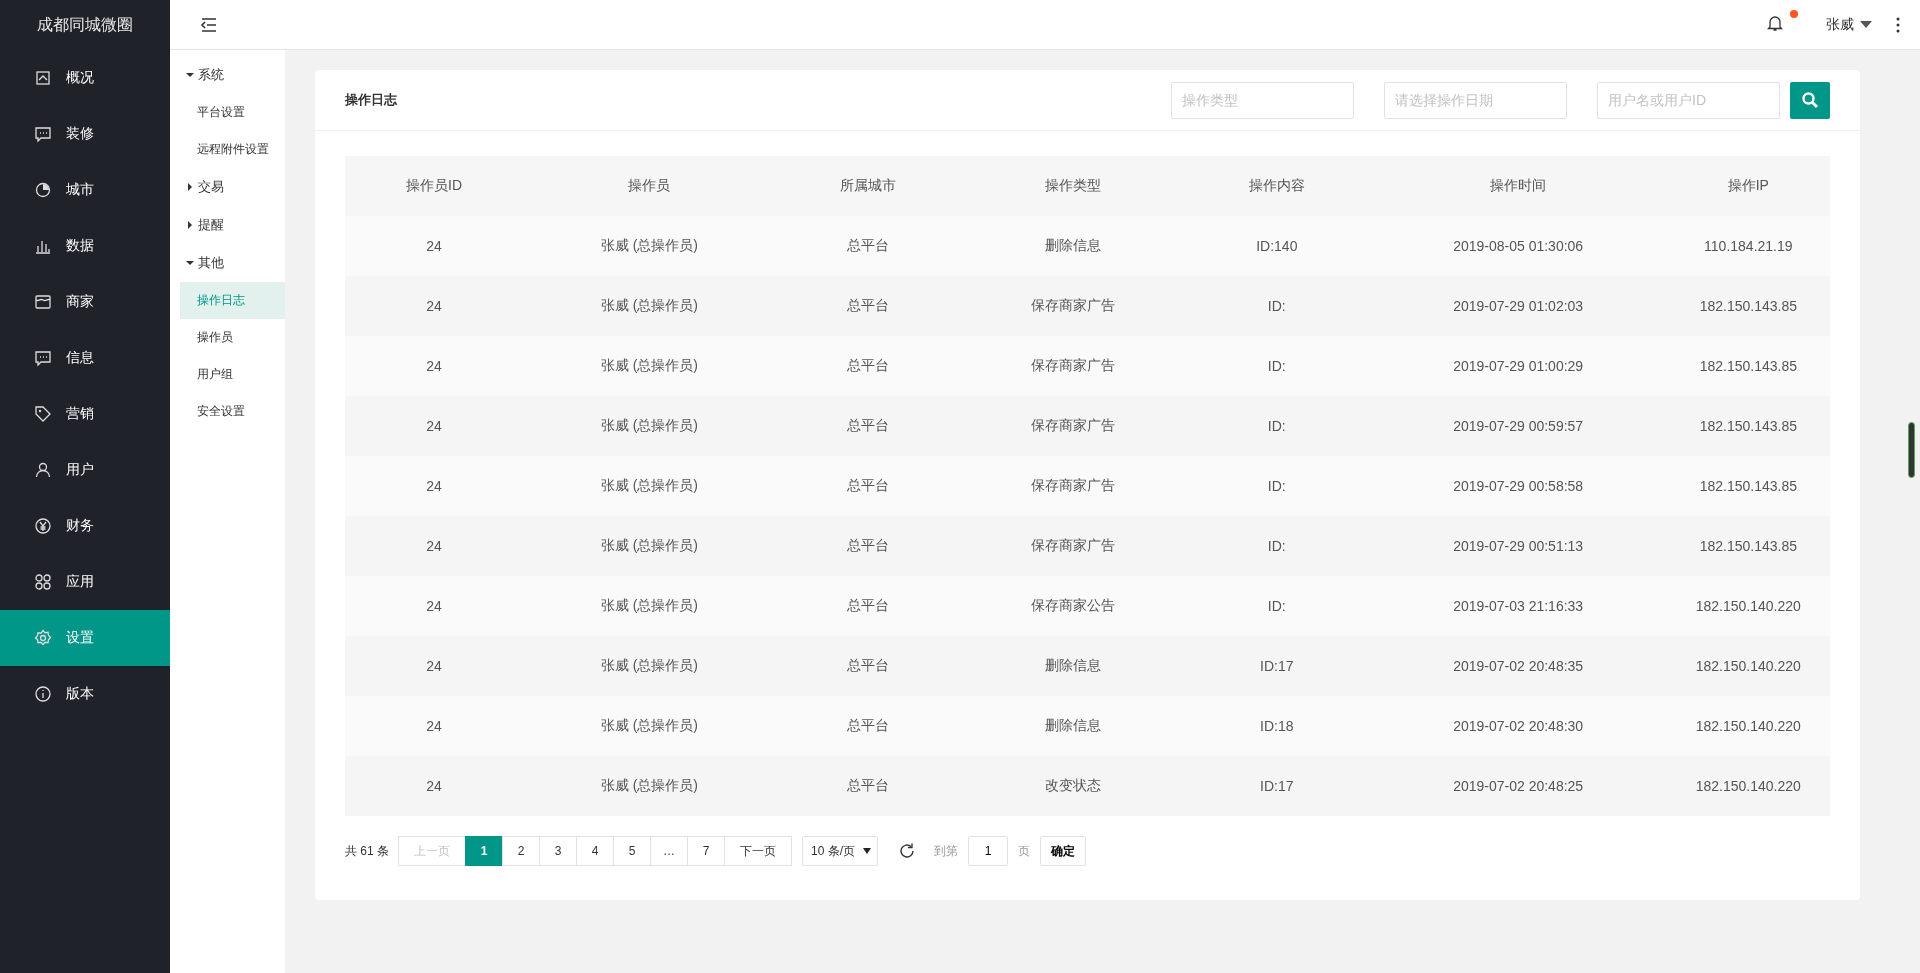  What do you see at coordinates (80, 78) in the screenshot?
I see `sidebar-label: 概况` at bounding box center [80, 78].